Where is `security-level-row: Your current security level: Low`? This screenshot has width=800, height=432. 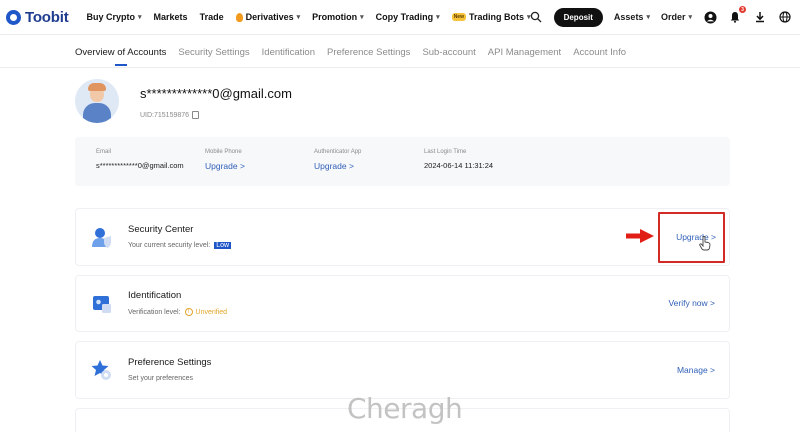
security-level-row: Your current security level: Low is located at coordinates (180, 245).